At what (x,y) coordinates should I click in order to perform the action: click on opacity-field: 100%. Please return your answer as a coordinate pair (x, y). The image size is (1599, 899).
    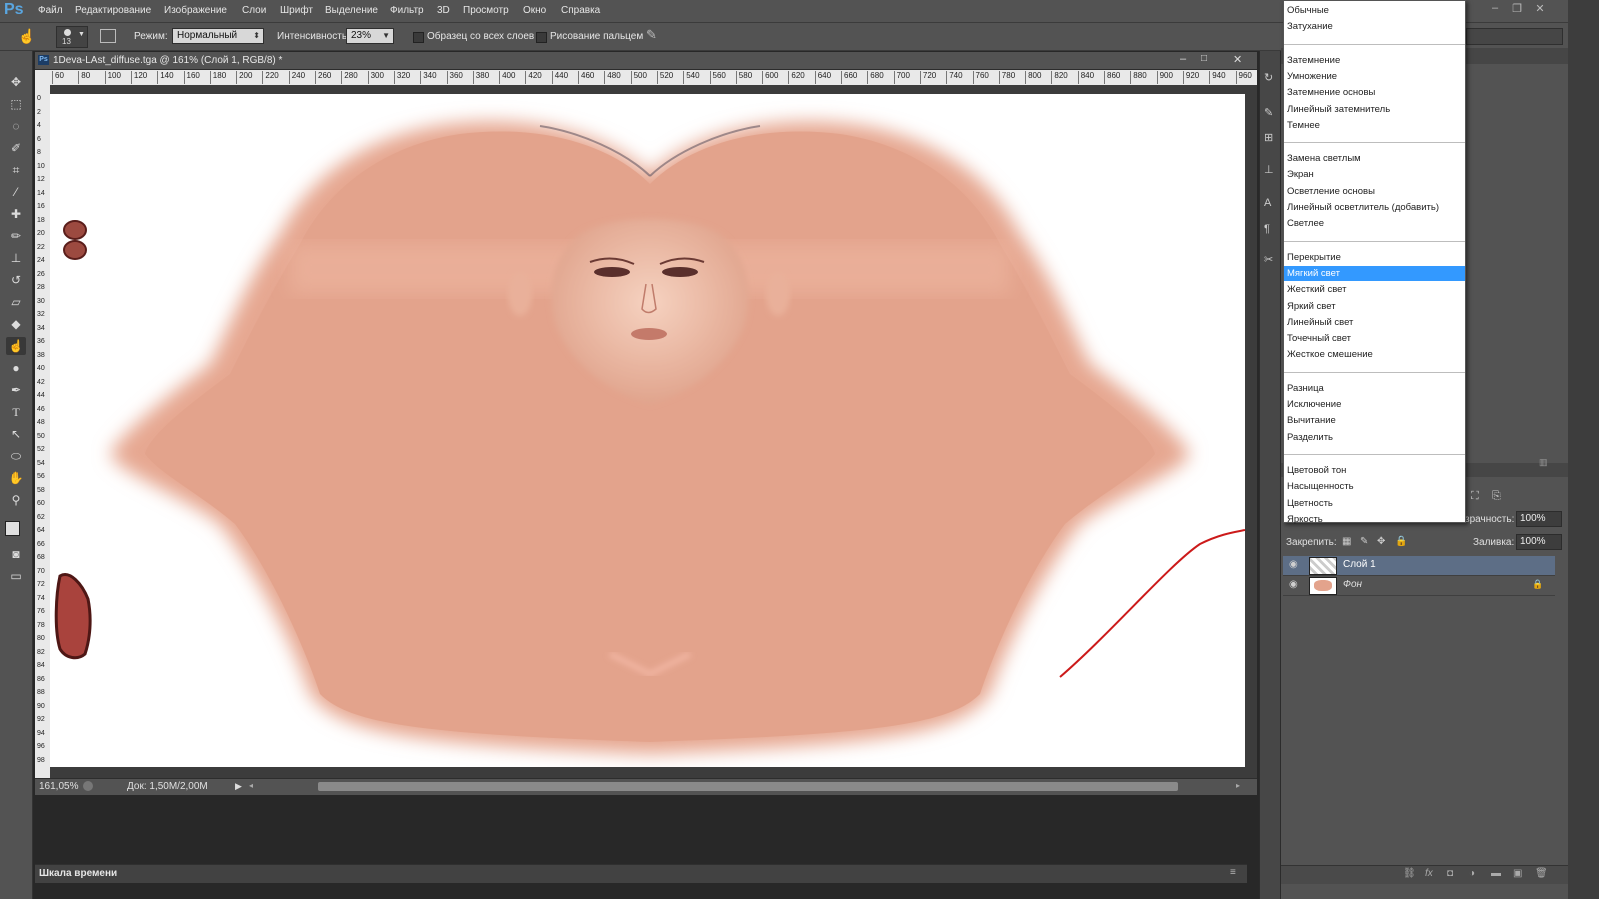
    Looking at the image, I should click on (1539, 519).